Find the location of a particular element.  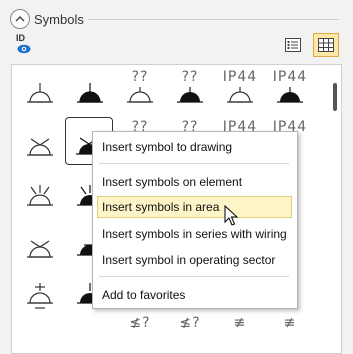

symbol-lamp-outline is located at coordinates (40, 94).